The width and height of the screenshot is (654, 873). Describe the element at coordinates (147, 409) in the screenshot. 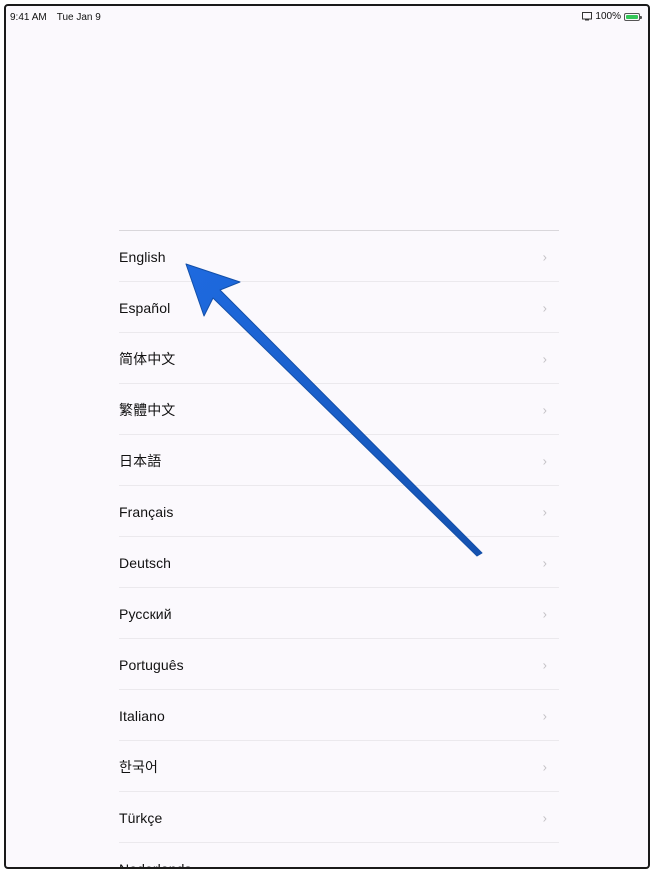

I see `language-label: 繁體中文` at that location.